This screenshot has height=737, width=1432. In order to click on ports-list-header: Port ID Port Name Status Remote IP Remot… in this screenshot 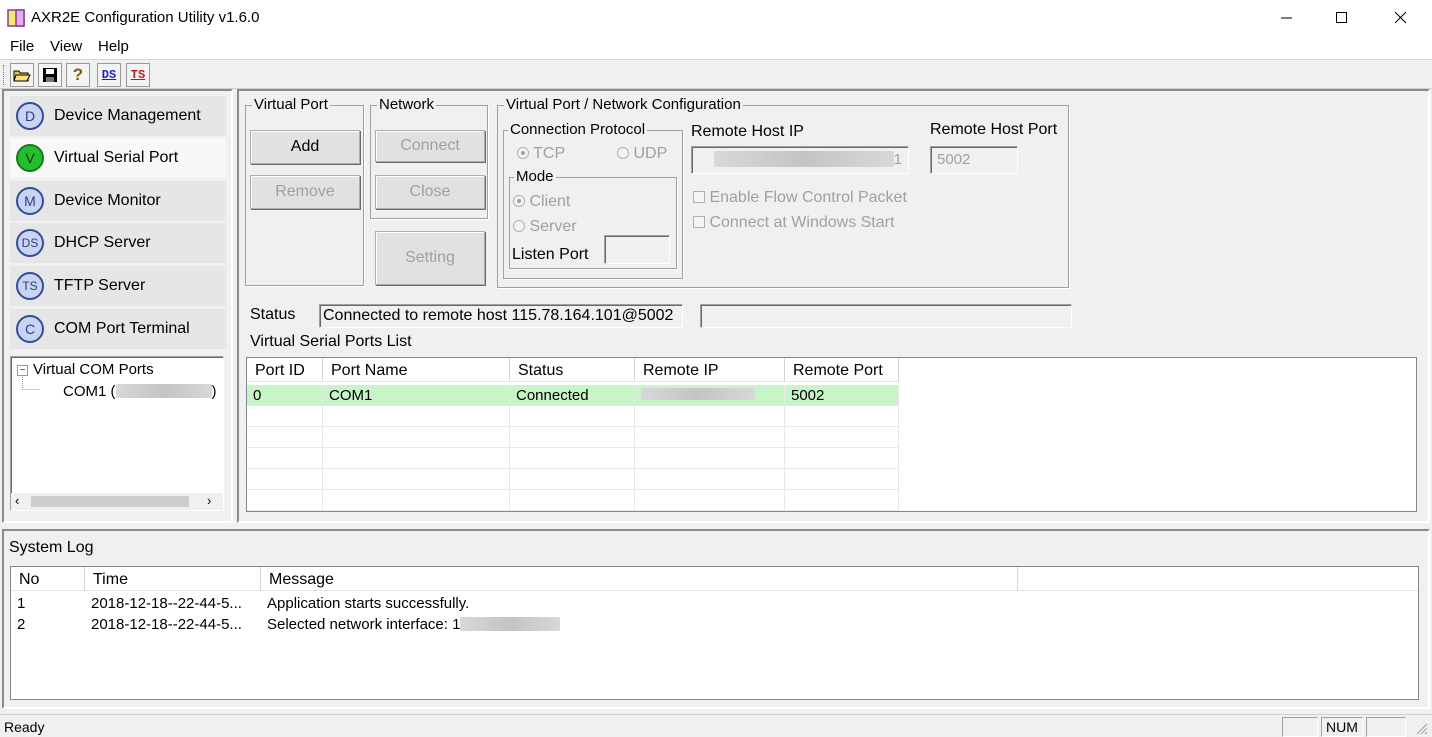, I will do `click(573, 370)`.